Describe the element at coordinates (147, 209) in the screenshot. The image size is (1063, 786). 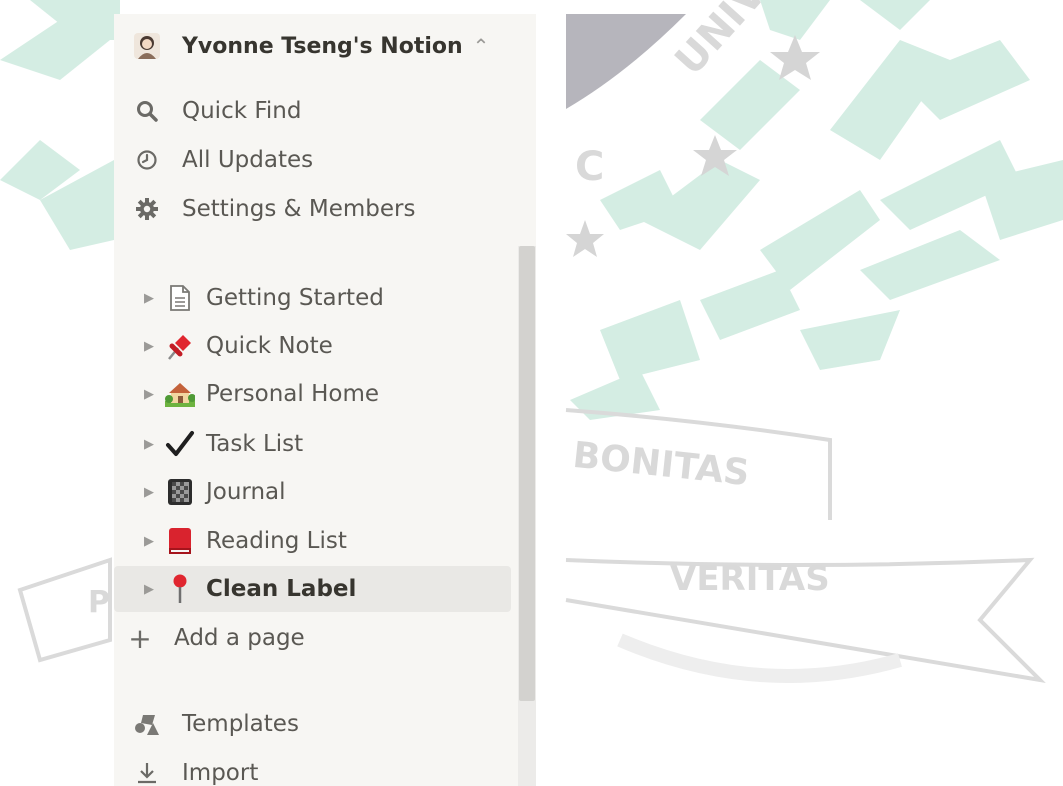
I see `gear-icon` at that location.